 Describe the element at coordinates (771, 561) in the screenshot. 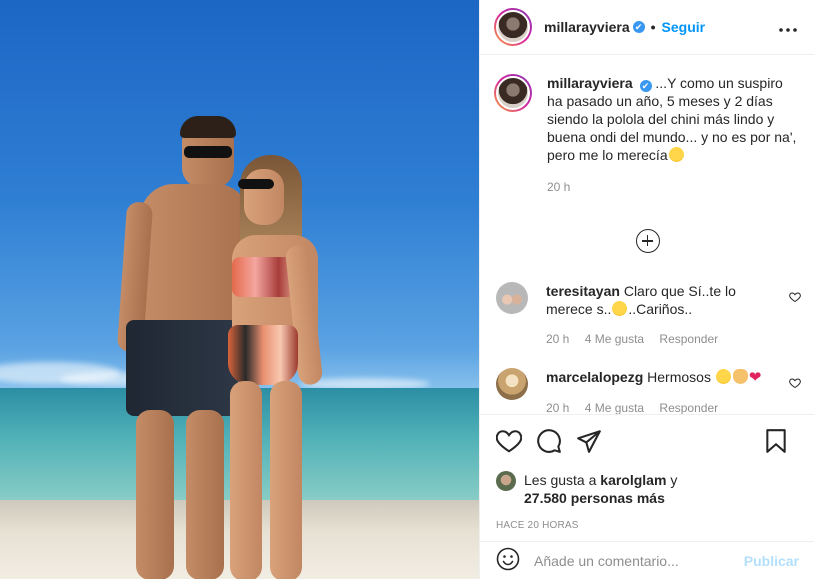

I see `publish-button: Publicar` at that location.